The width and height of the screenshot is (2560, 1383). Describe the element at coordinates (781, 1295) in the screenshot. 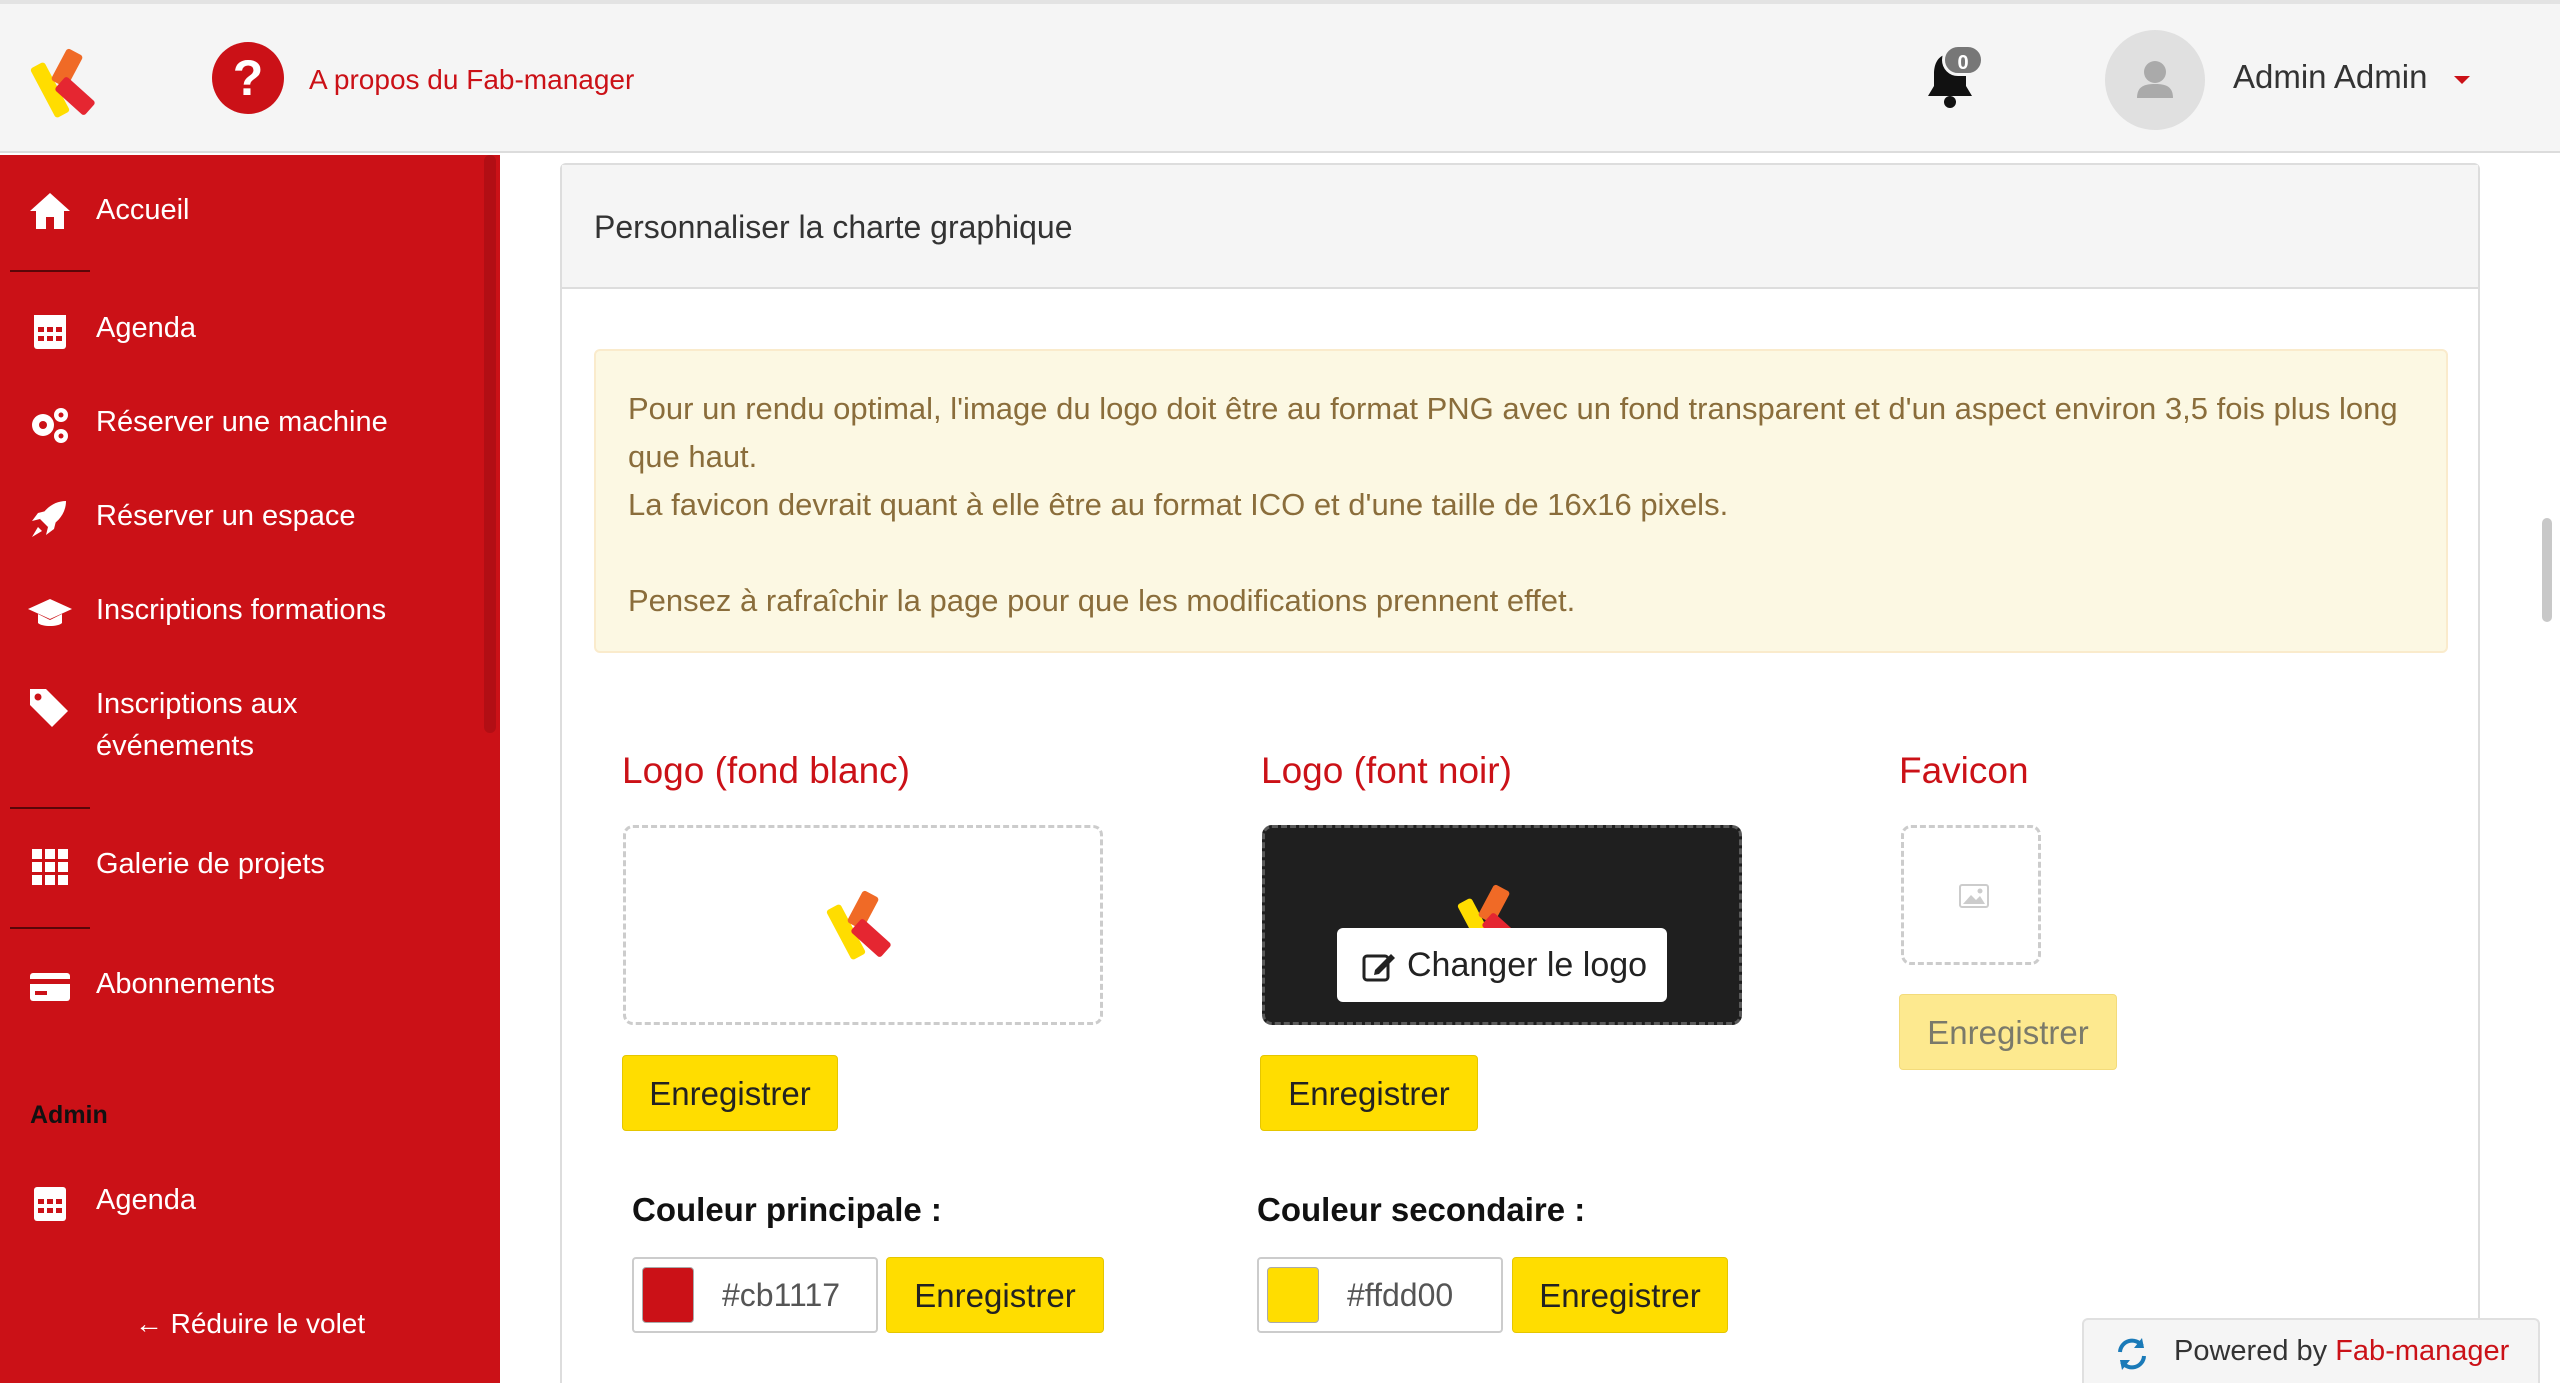

I see `primary-color-value: #cb1117` at that location.